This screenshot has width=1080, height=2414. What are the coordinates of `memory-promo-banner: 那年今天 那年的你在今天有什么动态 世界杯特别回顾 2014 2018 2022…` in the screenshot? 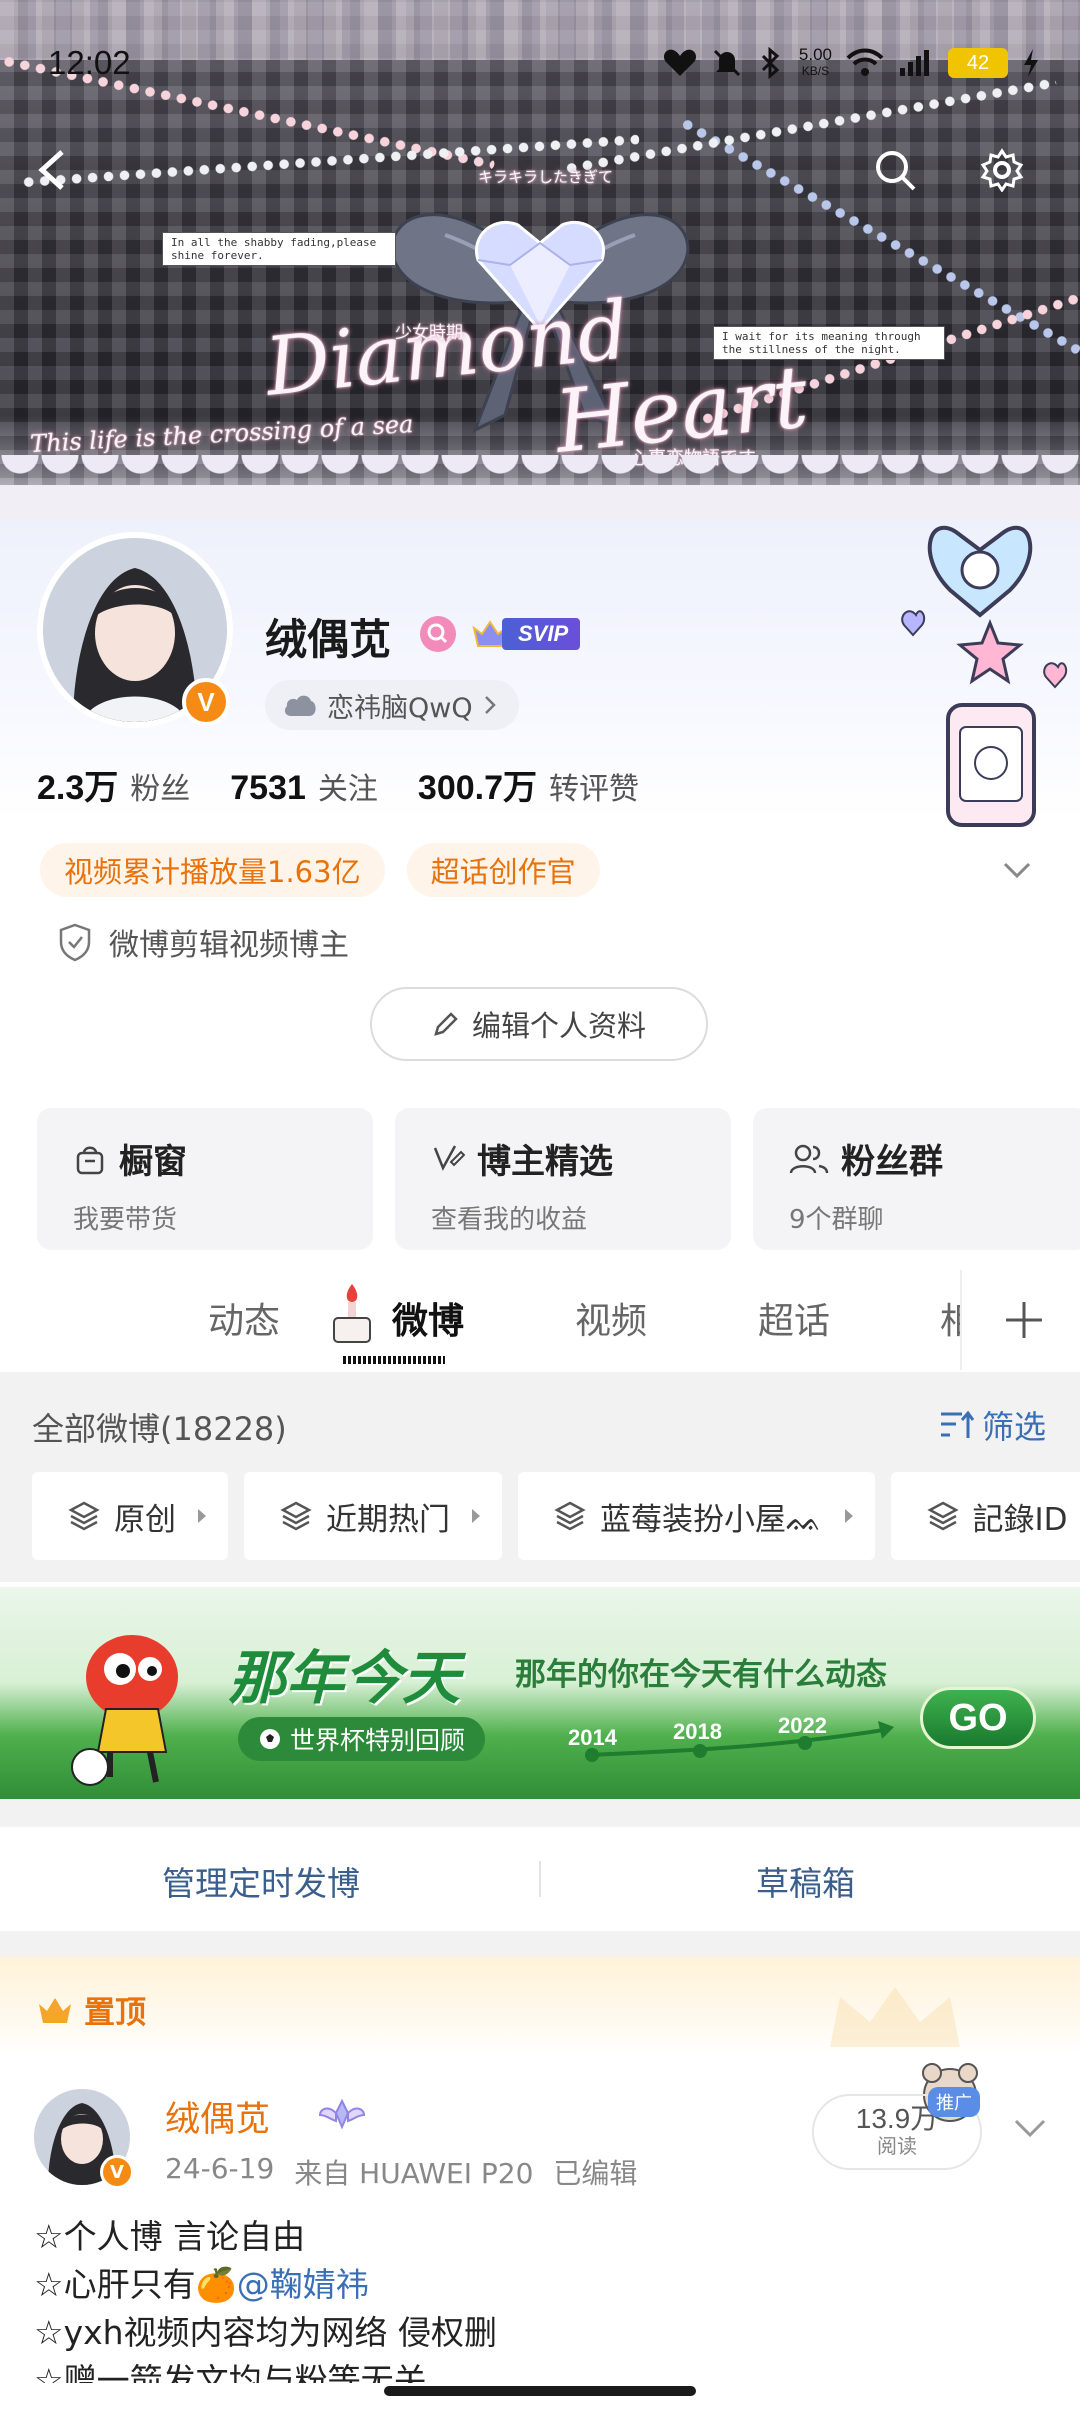 It's located at (540, 1693).